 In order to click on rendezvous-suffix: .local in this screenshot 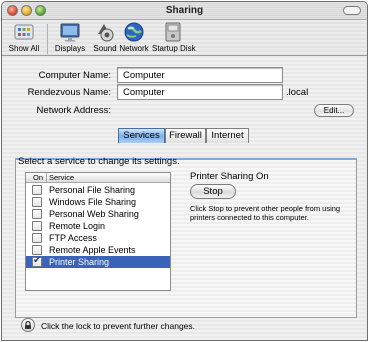, I will do `click(297, 92)`.